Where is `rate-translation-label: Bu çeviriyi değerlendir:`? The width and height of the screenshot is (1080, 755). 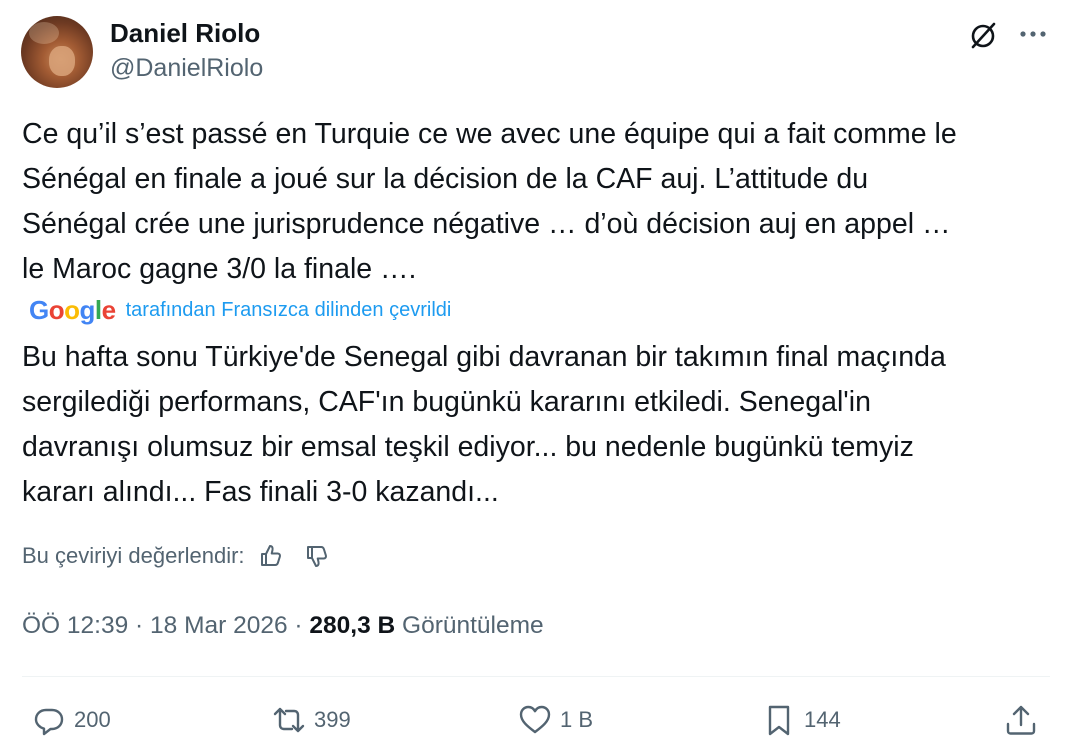 rate-translation-label: Bu çeviriyi değerlendir: is located at coordinates (133, 555).